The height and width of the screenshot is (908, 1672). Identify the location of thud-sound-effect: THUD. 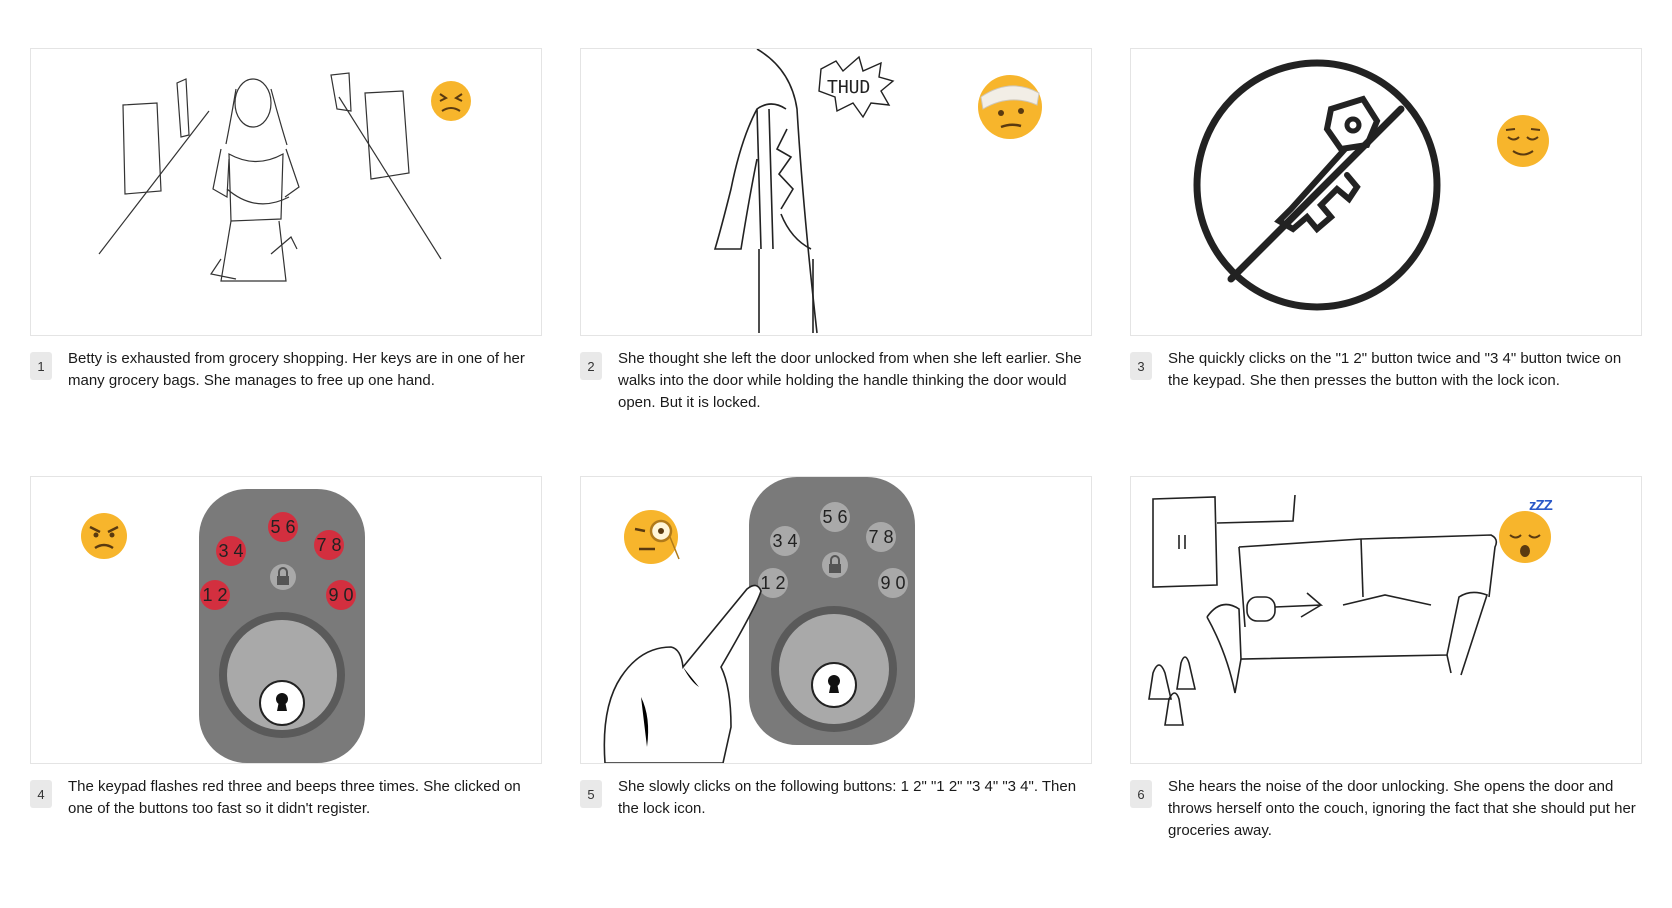
(849, 87).